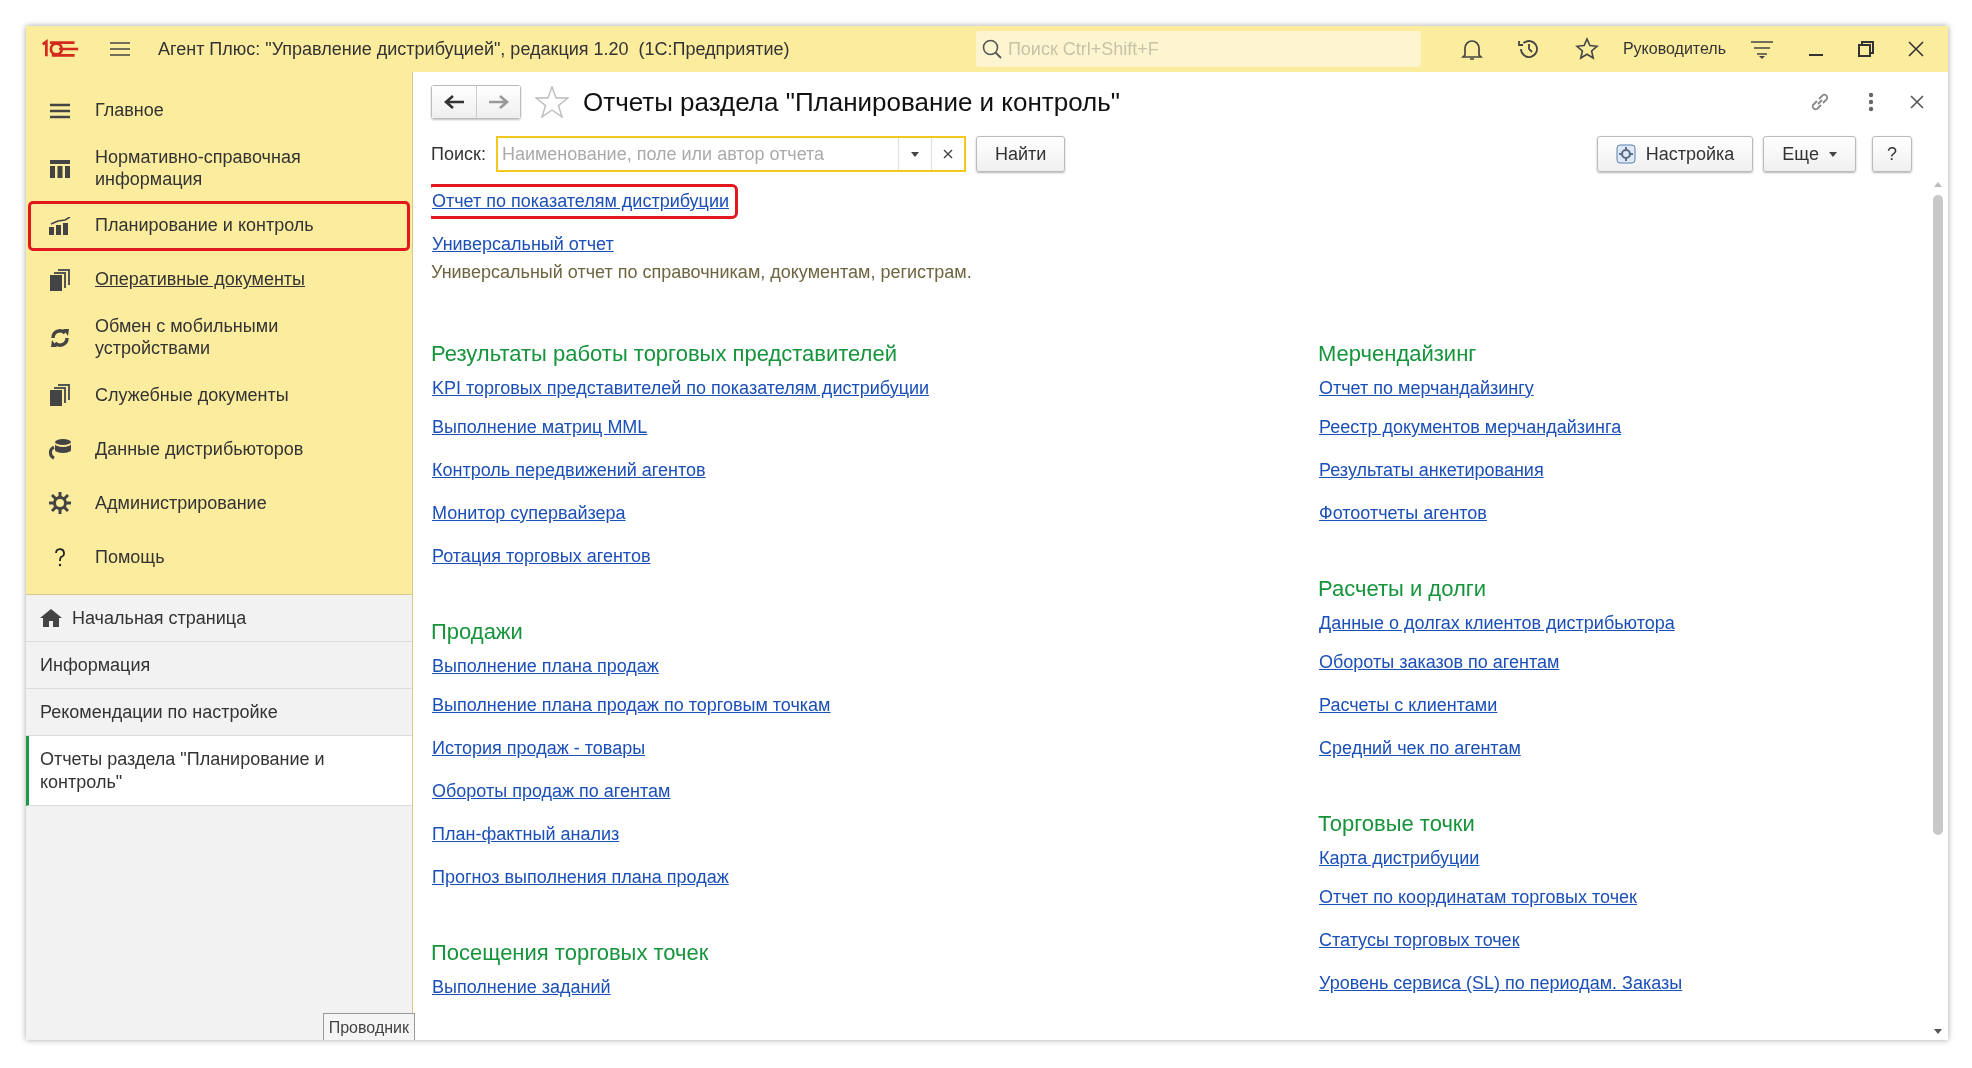 The image size is (1972, 1068). Describe the element at coordinates (1441, 662) in the screenshot. I see `report-link: Обороты заказов по агентам` at that location.